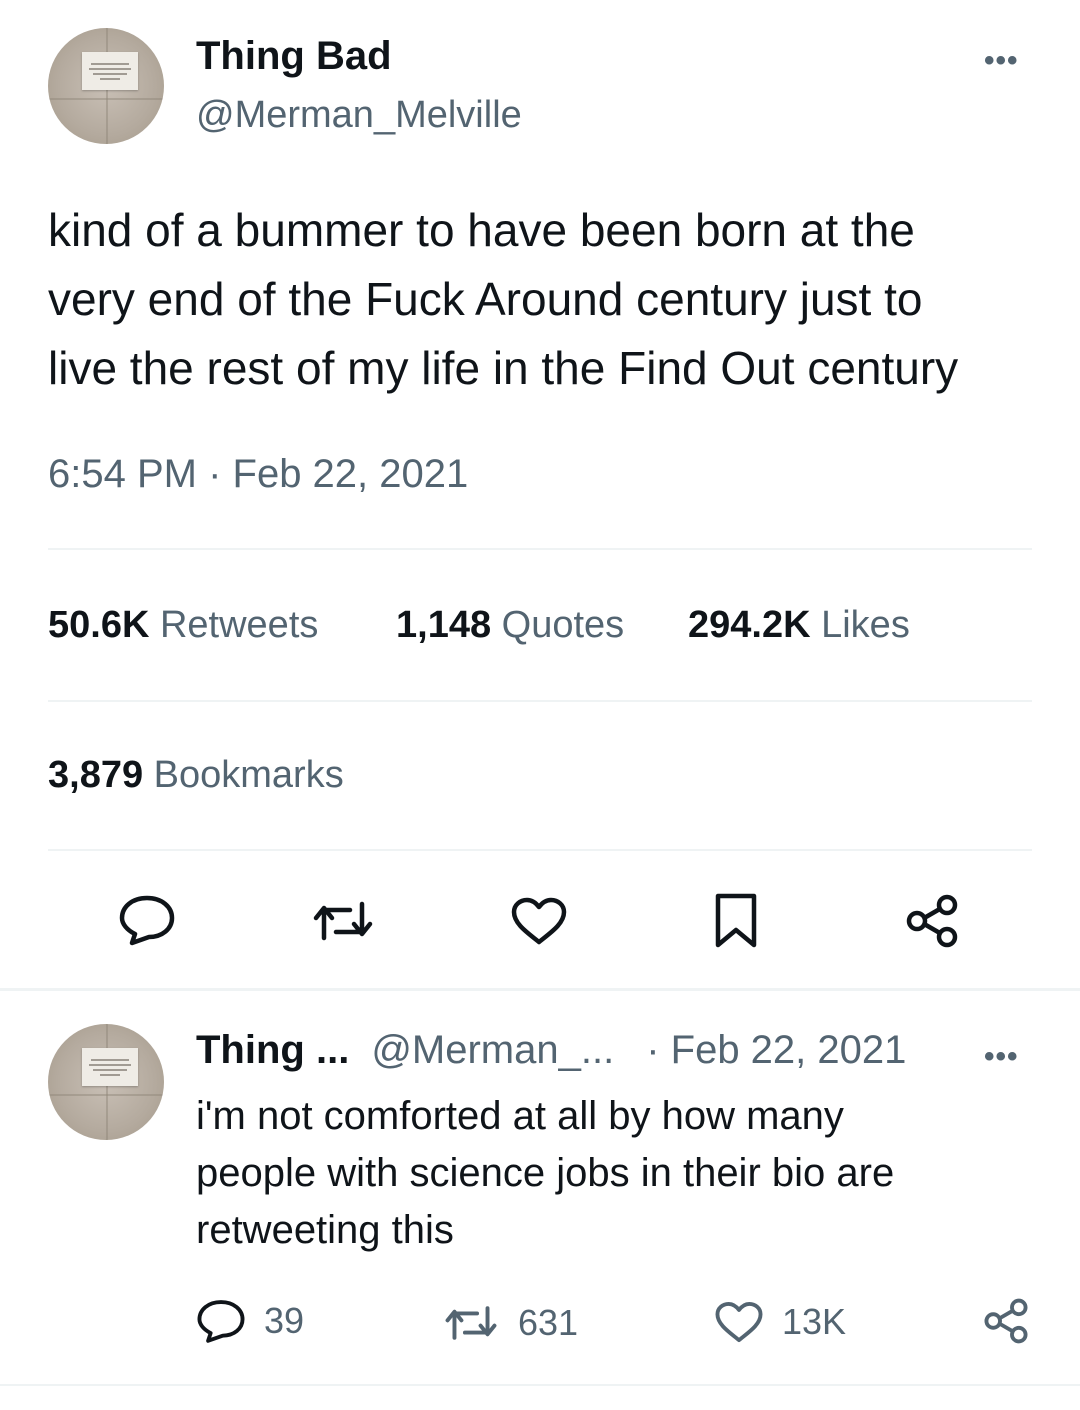 This screenshot has width=1080, height=1410. I want to click on retweets-label: Retweets, so click(239, 625).